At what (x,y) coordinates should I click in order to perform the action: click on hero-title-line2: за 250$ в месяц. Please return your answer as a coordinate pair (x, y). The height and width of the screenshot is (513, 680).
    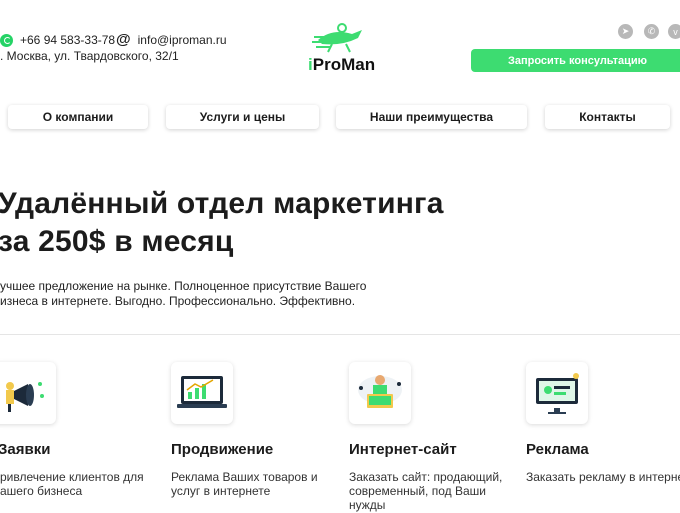
    Looking at the image, I should click on (117, 241).